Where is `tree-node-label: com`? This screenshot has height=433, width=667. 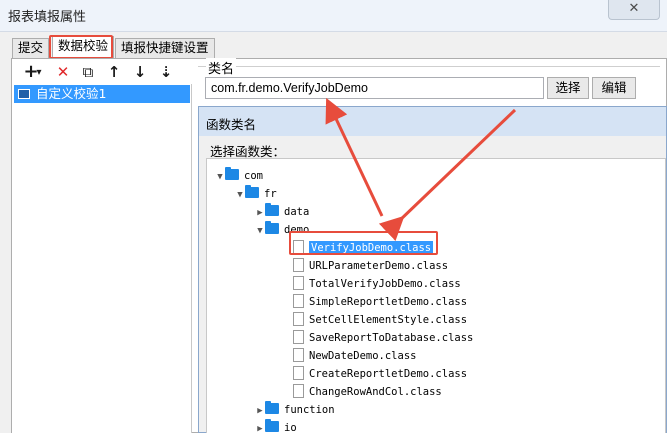
tree-node-label: com is located at coordinates (253, 176).